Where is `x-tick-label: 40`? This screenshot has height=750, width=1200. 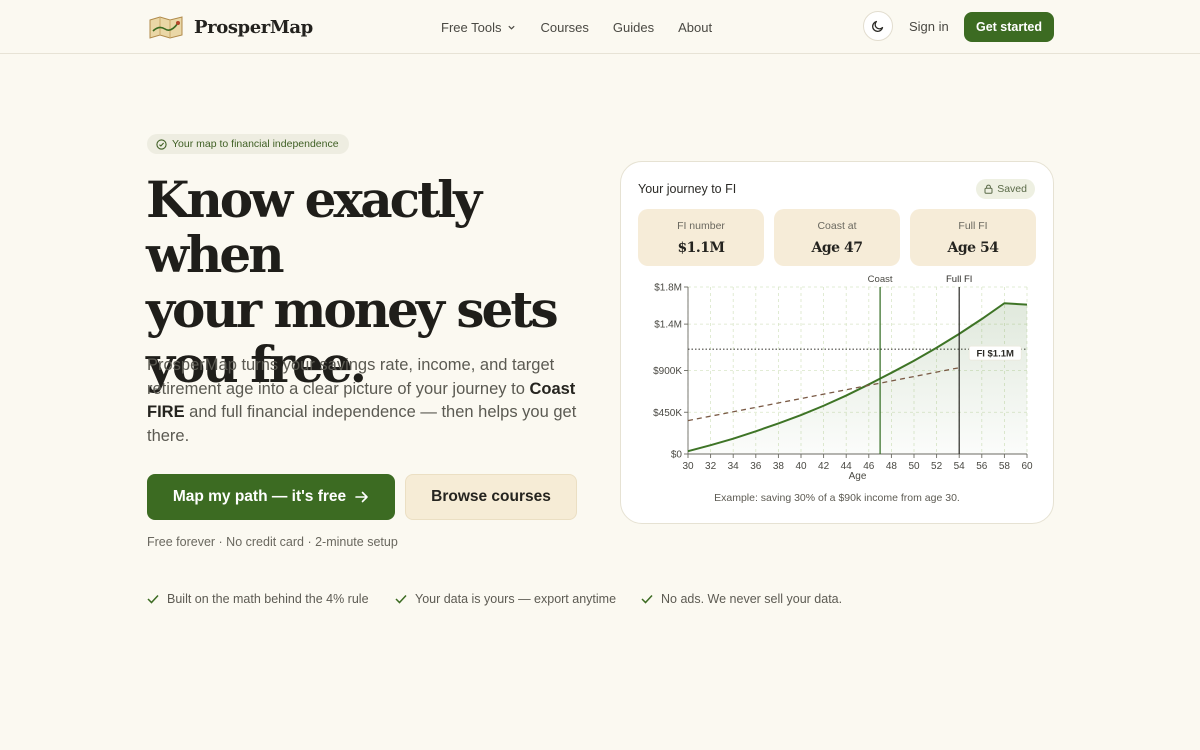 x-tick-label: 40 is located at coordinates (801, 466).